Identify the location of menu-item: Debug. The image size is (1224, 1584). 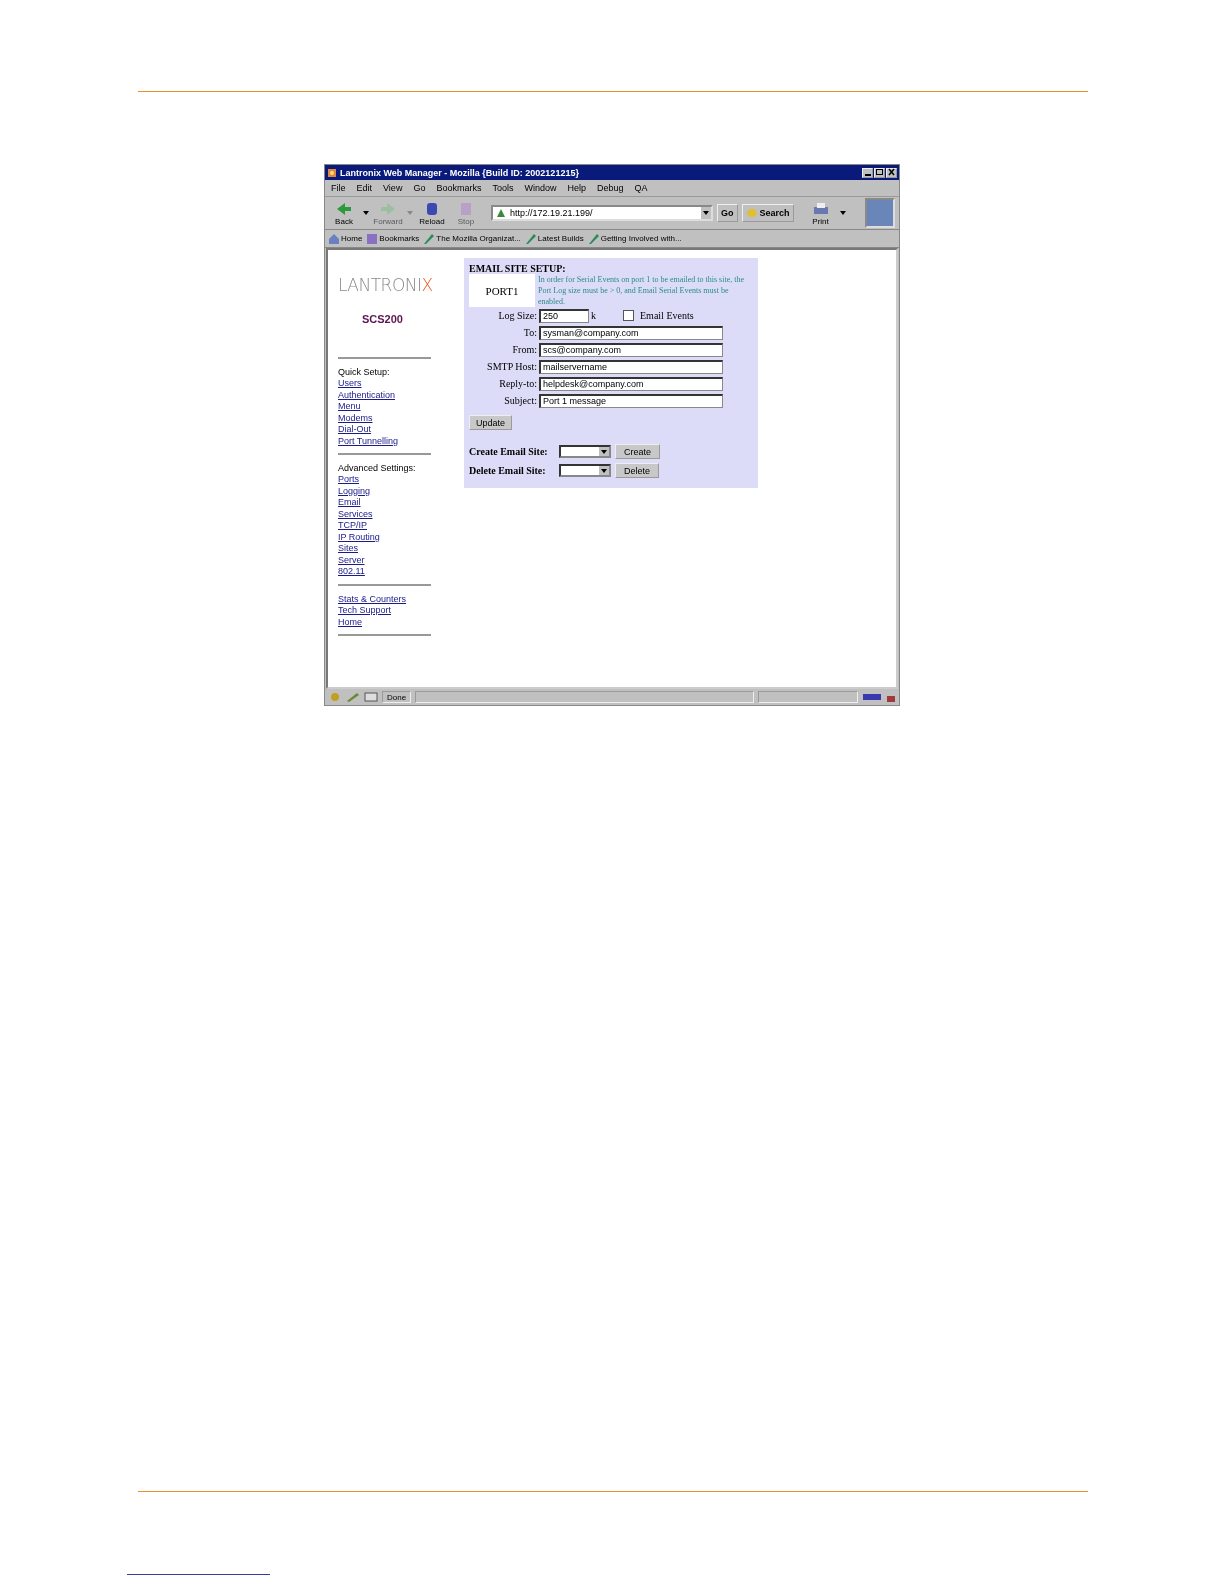
(610, 188).